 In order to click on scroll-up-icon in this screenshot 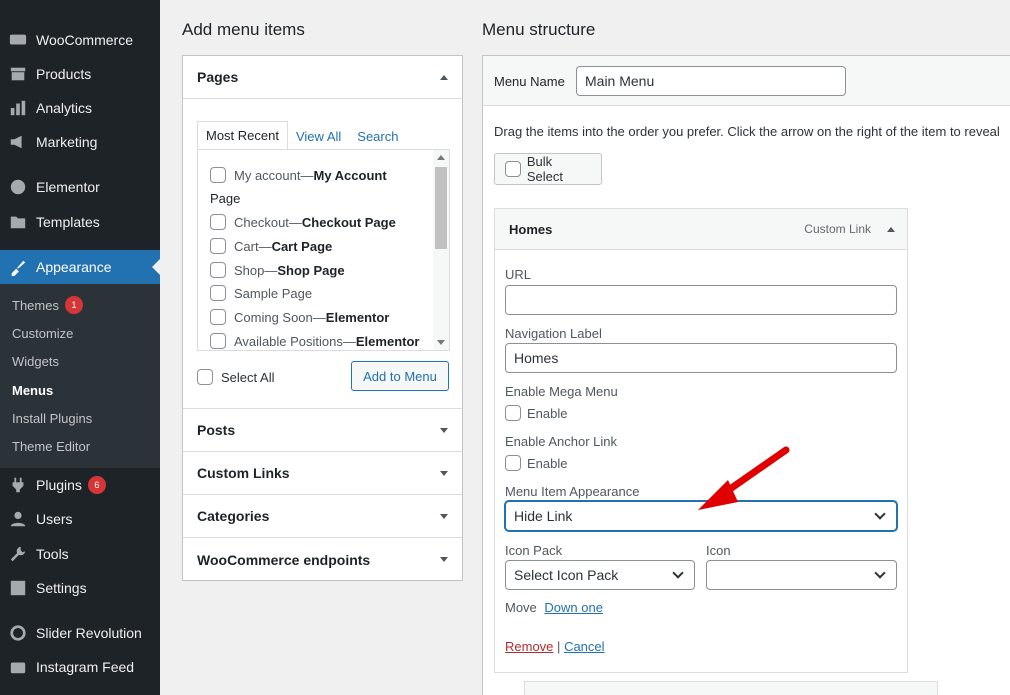, I will do `click(441, 157)`.